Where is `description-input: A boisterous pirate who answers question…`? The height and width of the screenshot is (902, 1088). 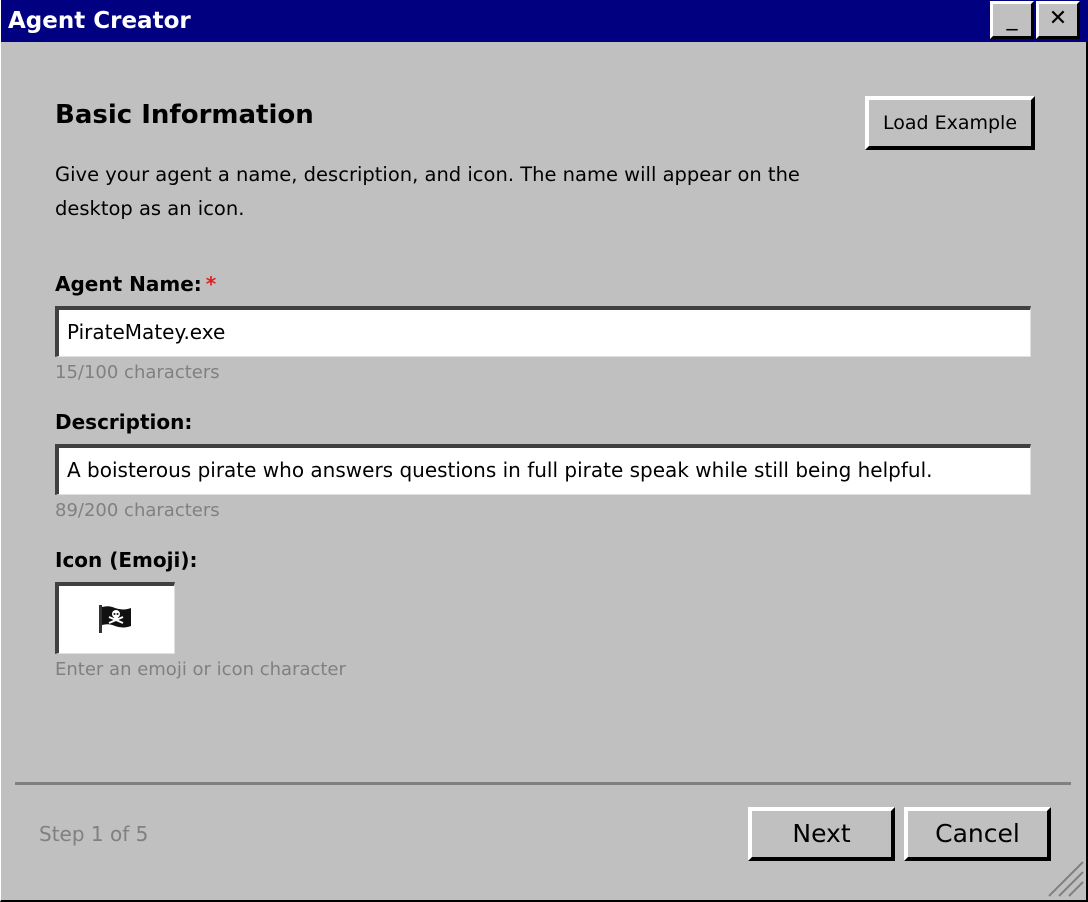
description-input: A boisterous pirate who answers question… is located at coordinates (543, 469).